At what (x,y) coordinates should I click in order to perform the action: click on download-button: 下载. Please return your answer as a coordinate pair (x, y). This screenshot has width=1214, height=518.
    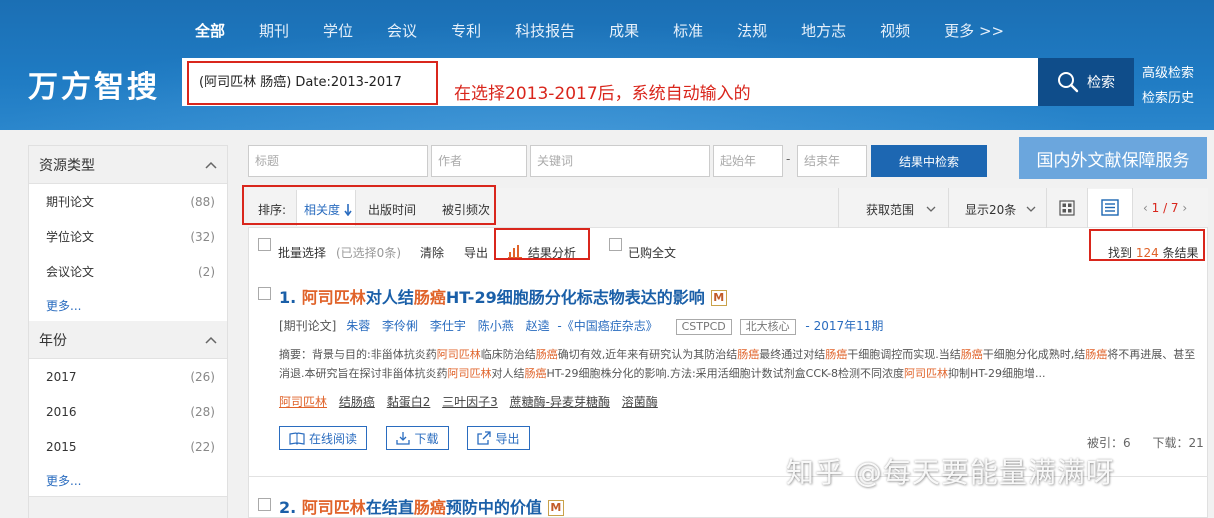
    Looking at the image, I should click on (417, 438).